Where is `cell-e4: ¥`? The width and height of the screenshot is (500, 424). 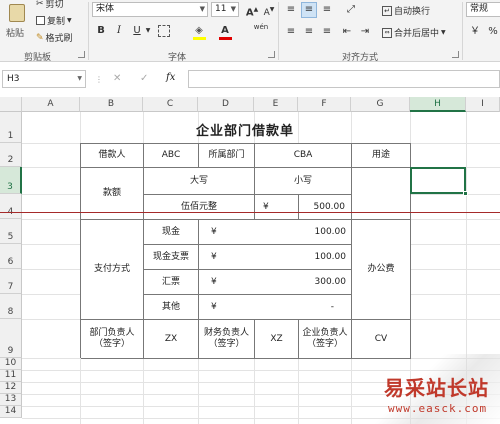 cell-e4: ¥ is located at coordinates (277, 207).